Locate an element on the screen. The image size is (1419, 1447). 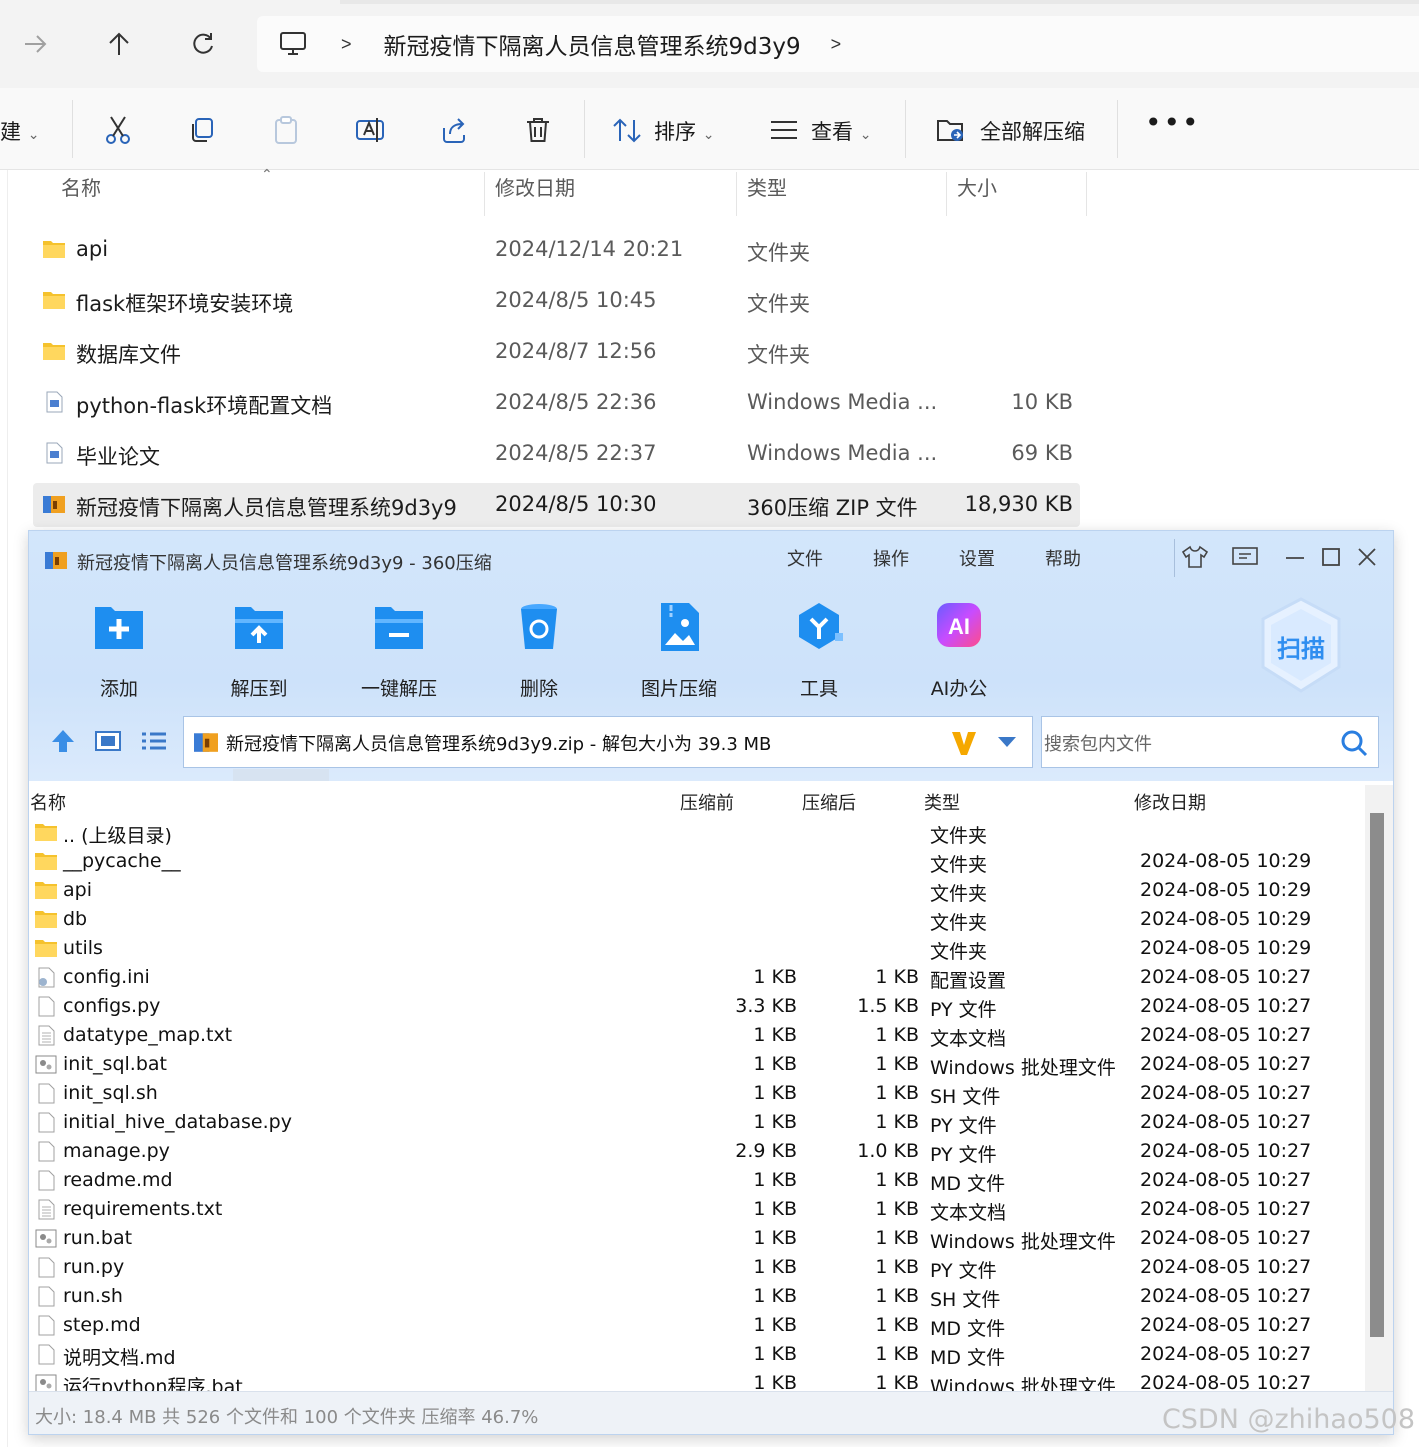
zip-row: run.sh 1 KB 1 KB SH 文件 2024-08-05 10:27 is located at coordinates (697, 1296).